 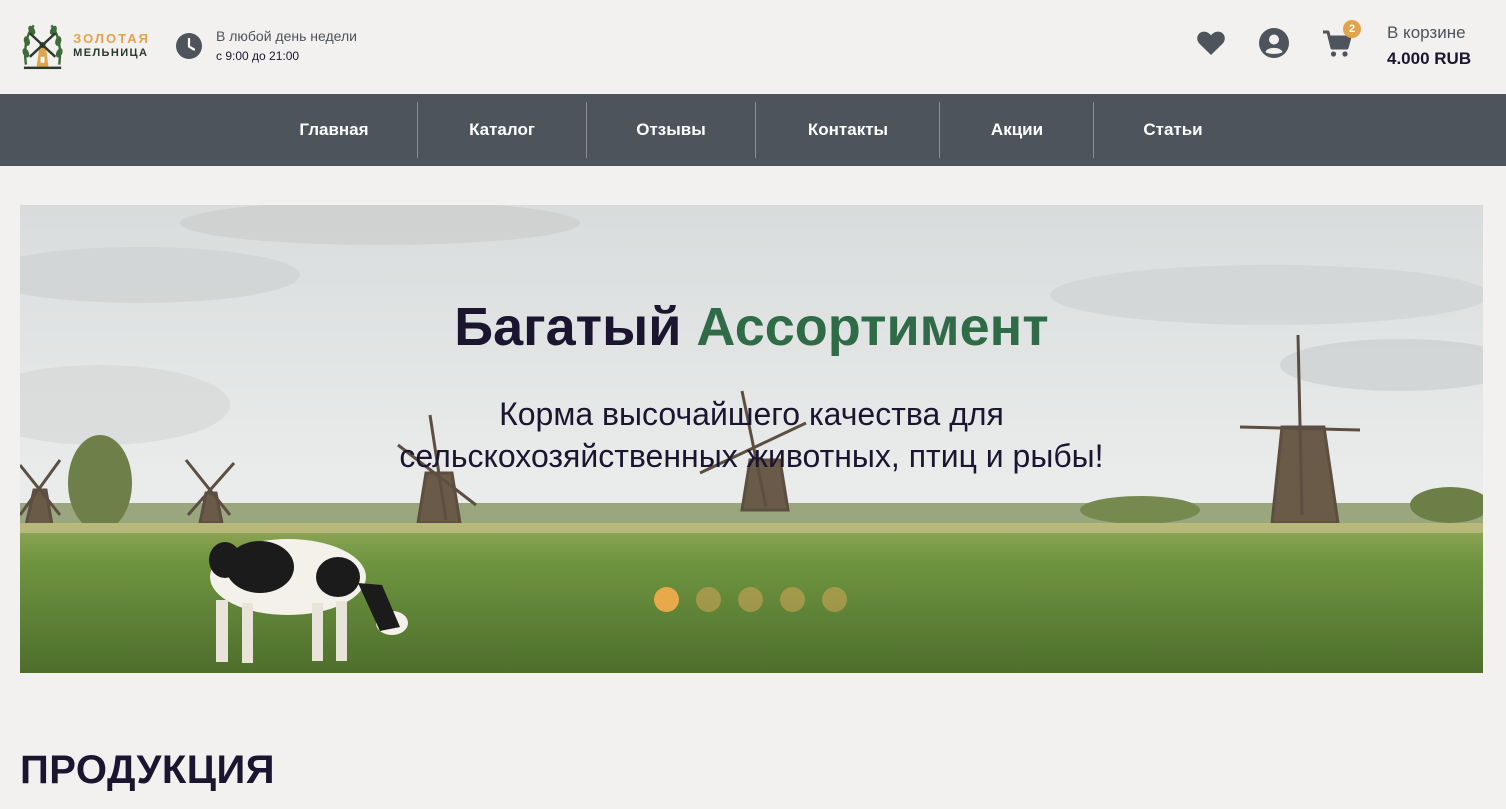 What do you see at coordinates (1274, 43) in the screenshot?
I see `user-icon` at bounding box center [1274, 43].